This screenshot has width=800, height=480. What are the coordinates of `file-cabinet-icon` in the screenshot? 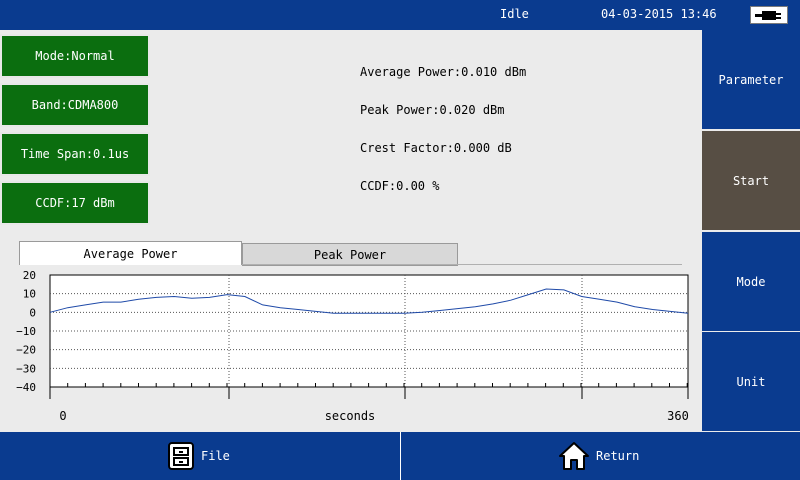 It's located at (181, 456).